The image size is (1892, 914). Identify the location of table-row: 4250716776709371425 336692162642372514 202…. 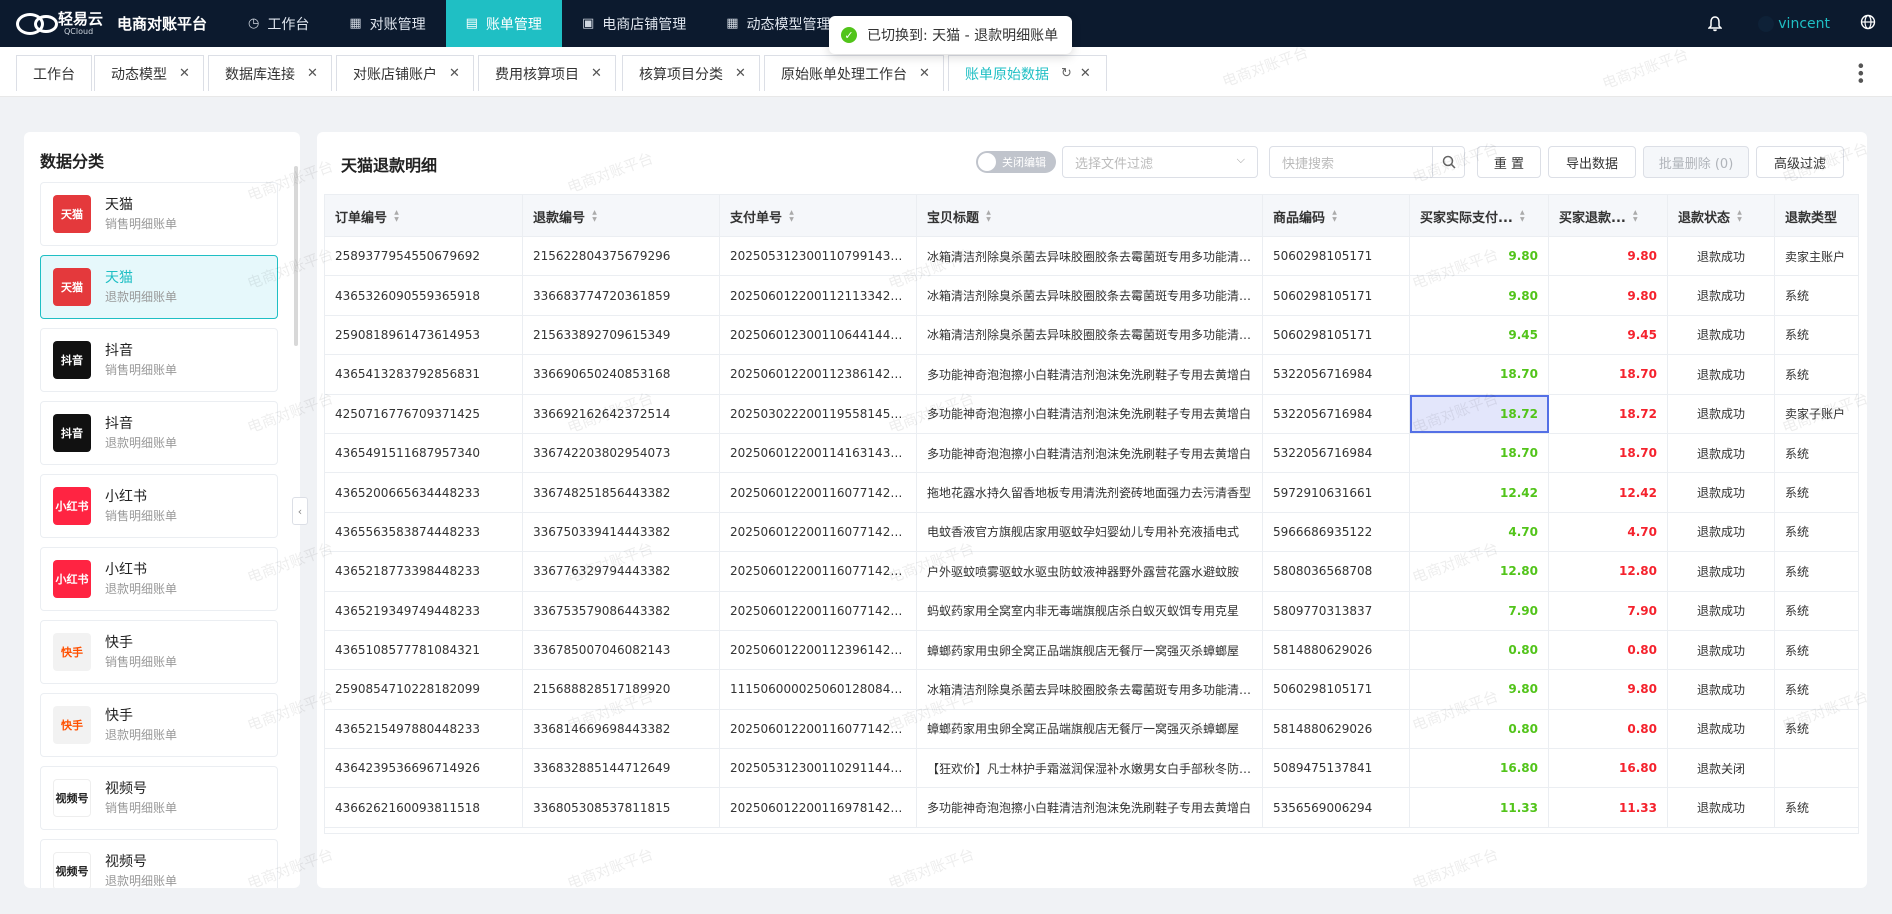
(1091, 414).